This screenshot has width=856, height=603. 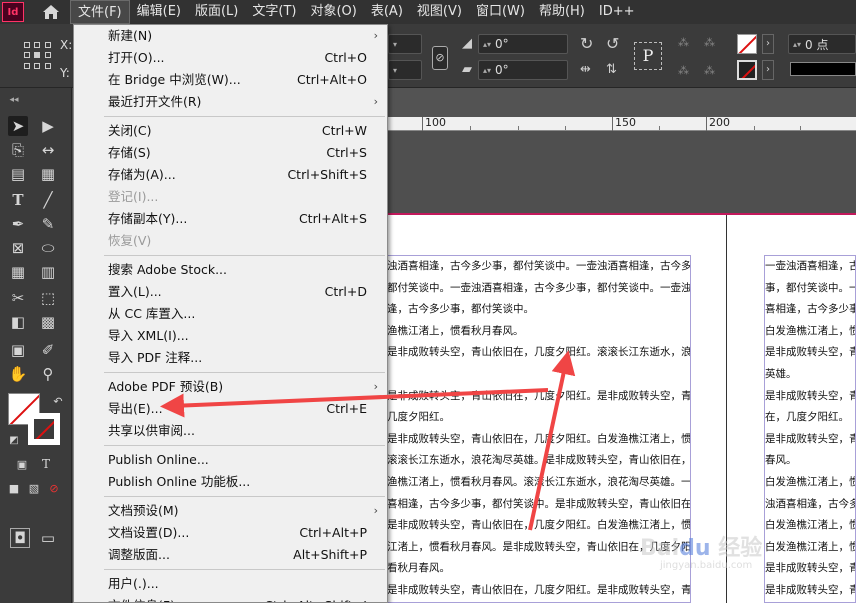 What do you see at coordinates (18, 150) in the screenshot?
I see `page-tool-icon: ⎘` at bounding box center [18, 150].